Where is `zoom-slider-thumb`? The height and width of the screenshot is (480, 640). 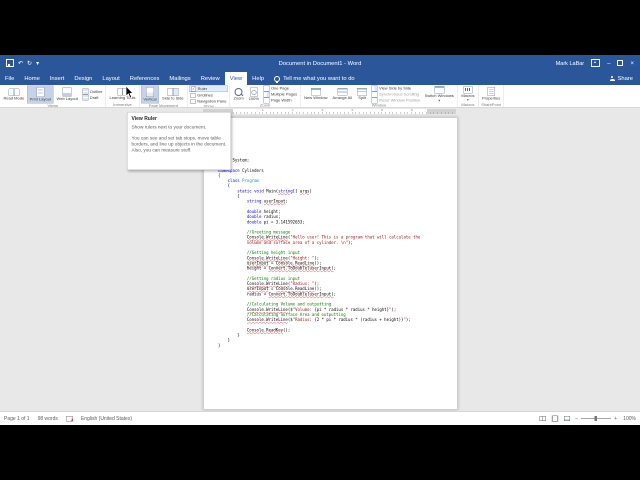 zoom-slider-thumb is located at coordinates (596, 418).